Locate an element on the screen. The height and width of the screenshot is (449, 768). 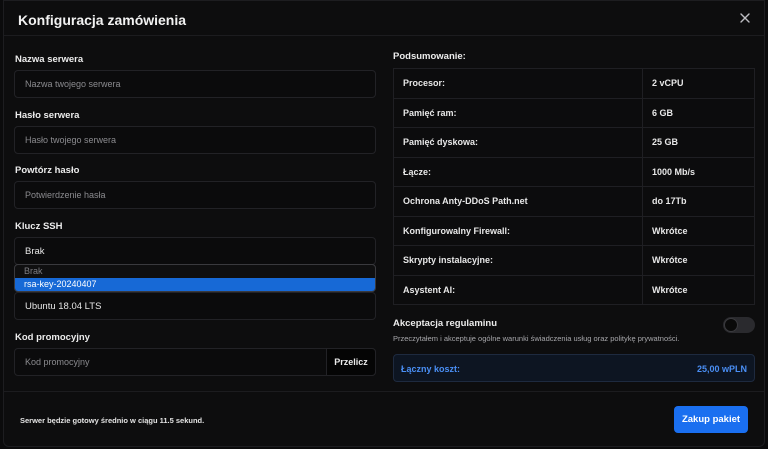
server-password-input: Hasło twojego serwera is located at coordinates (195, 140).